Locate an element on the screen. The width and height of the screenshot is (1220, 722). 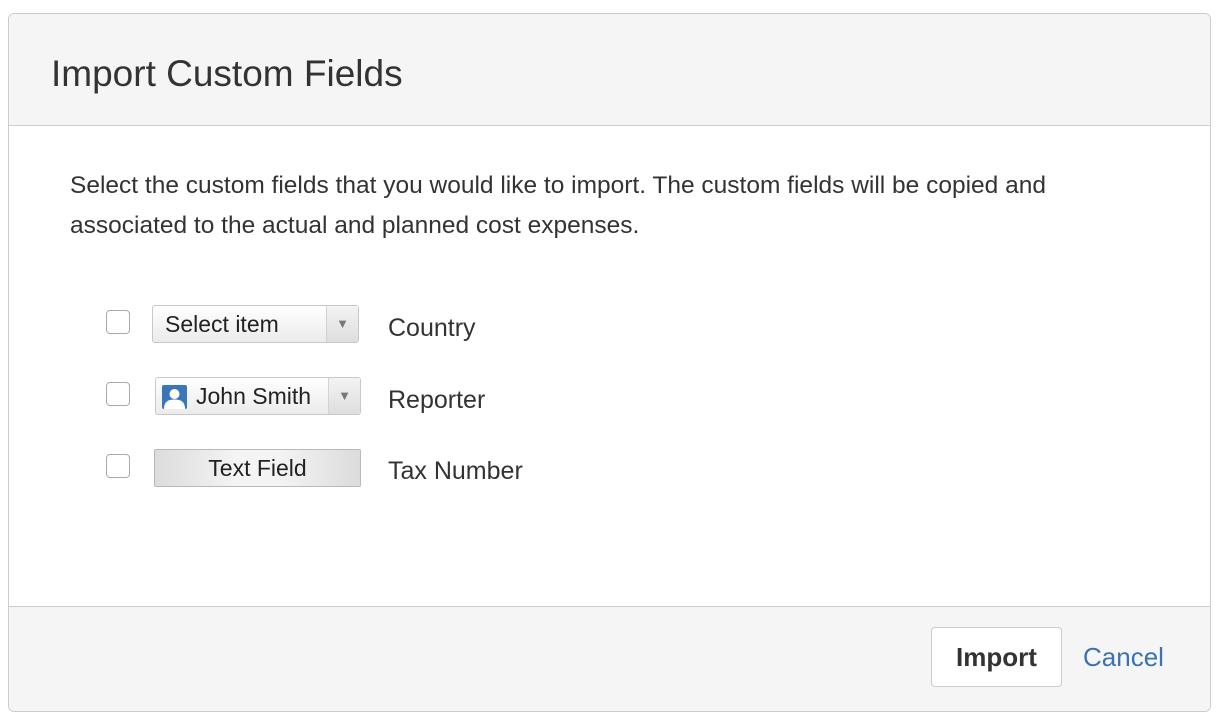
country-select: Select item ▼ is located at coordinates (255, 324).